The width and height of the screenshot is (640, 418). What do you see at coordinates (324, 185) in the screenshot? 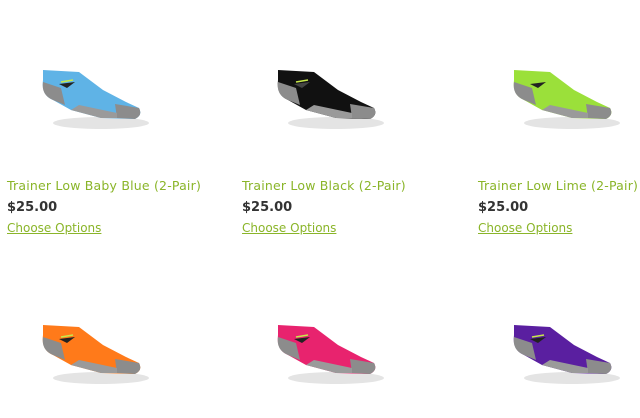
I see `product-name: Trainer Low Black (2-Pair)` at bounding box center [324, 185].